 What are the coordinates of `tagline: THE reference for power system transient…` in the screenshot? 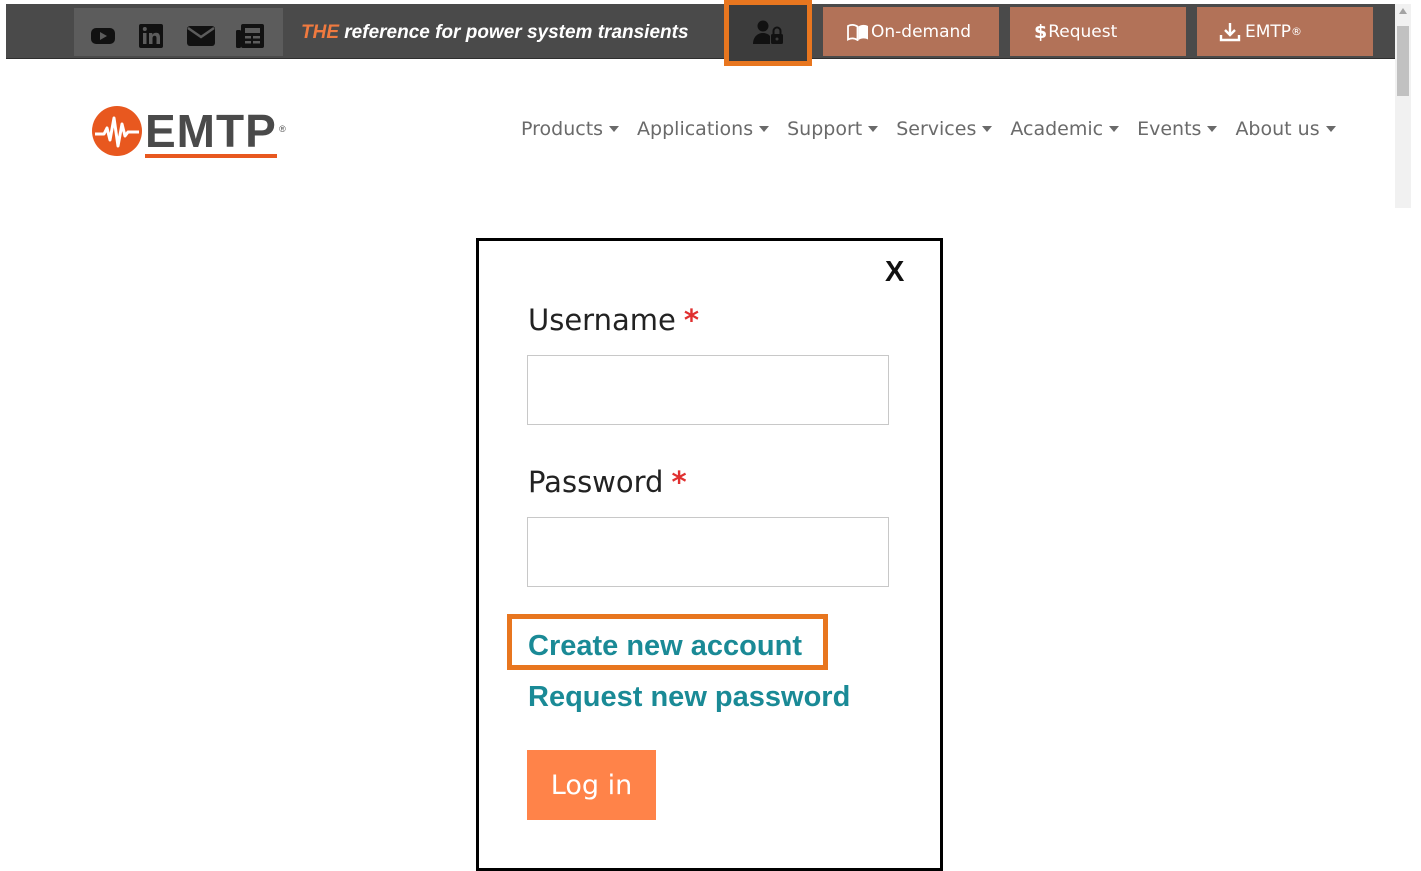 It's located at (495, 33).